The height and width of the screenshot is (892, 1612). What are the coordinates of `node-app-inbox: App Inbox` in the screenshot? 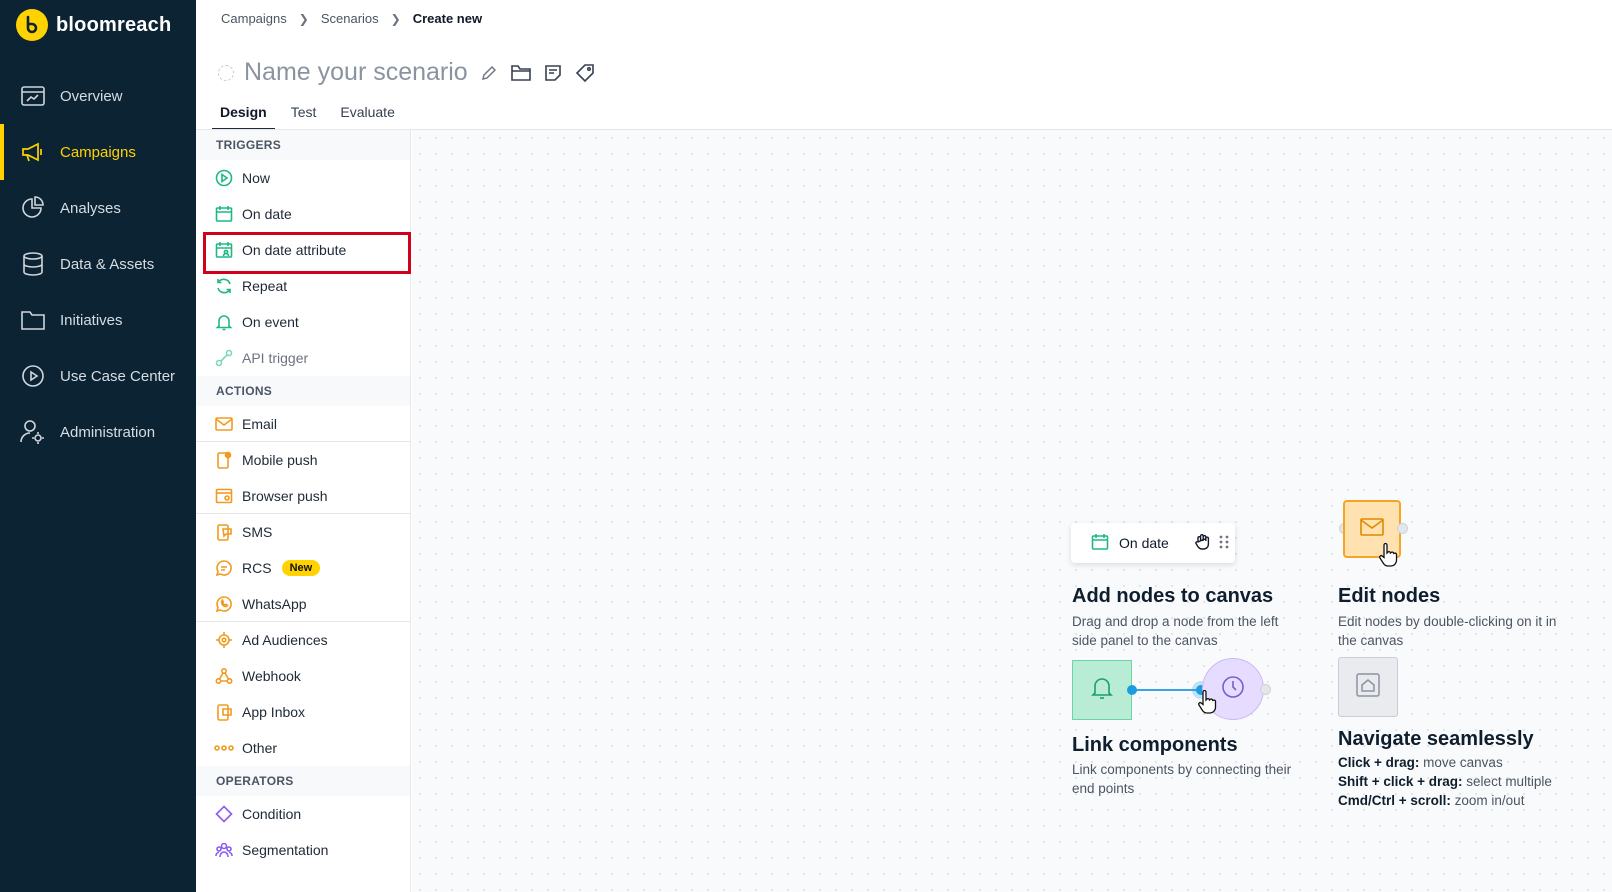 It's located at (303, 712).